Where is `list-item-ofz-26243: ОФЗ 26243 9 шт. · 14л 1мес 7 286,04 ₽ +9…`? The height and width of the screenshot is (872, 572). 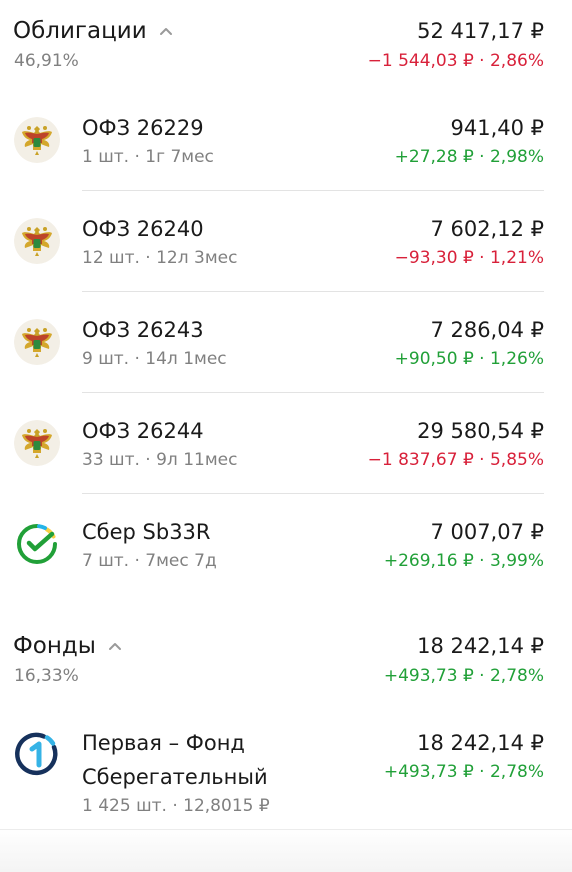 list-item-ofz-26243: ОФЗ 26243 9 шт. · 14л 1мес 7 286,04 ₽ +9… is located at coordinates (286, 352).